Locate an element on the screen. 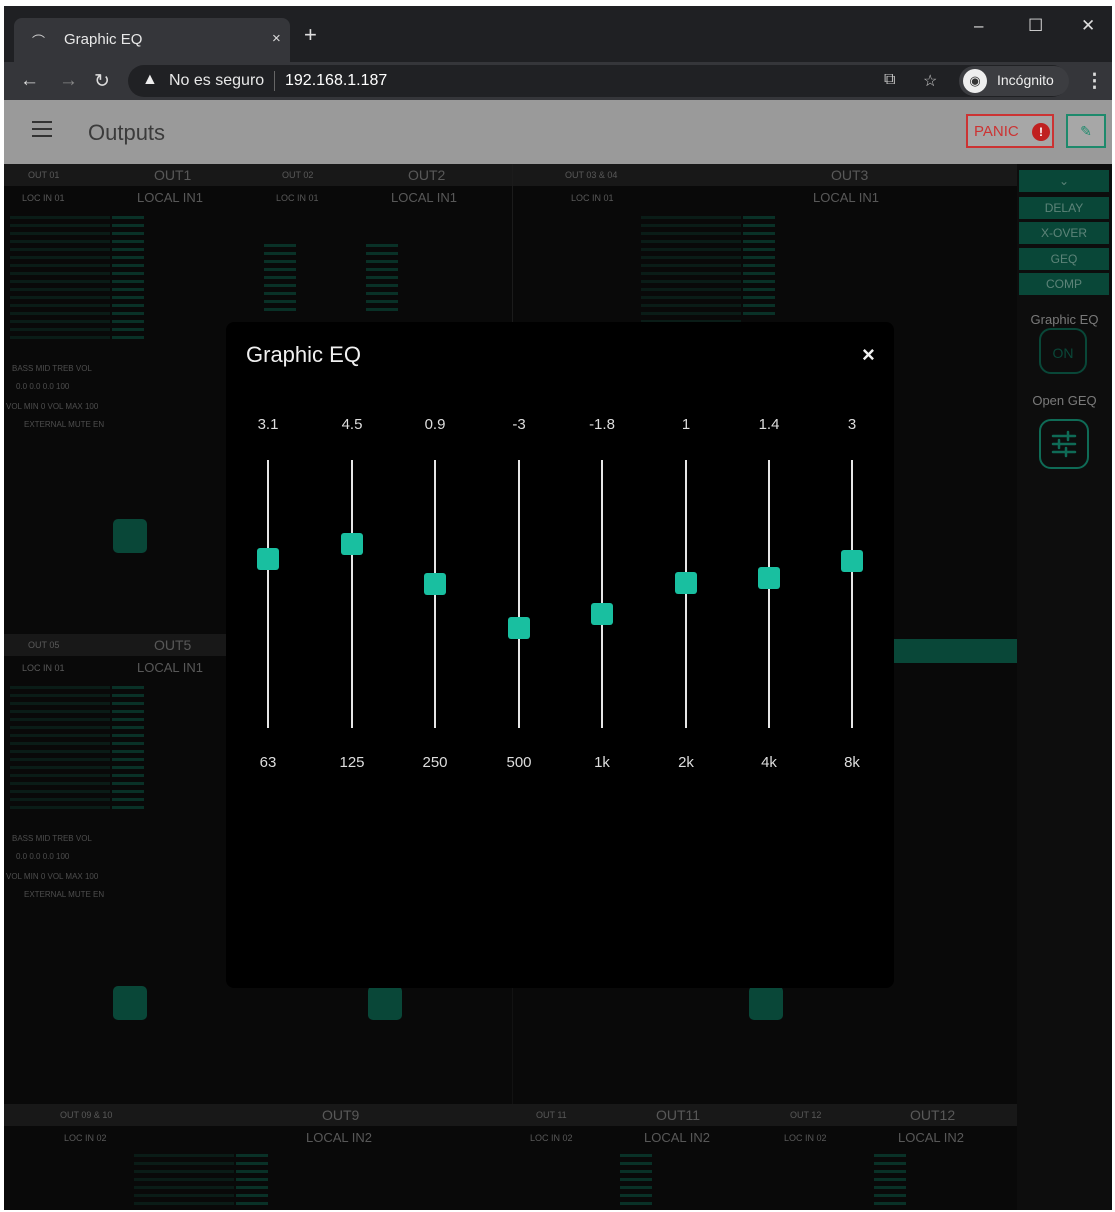 The height and width of the screenshot is (1212, 1115). minimize-button: – is located at coordinates (978, 26).